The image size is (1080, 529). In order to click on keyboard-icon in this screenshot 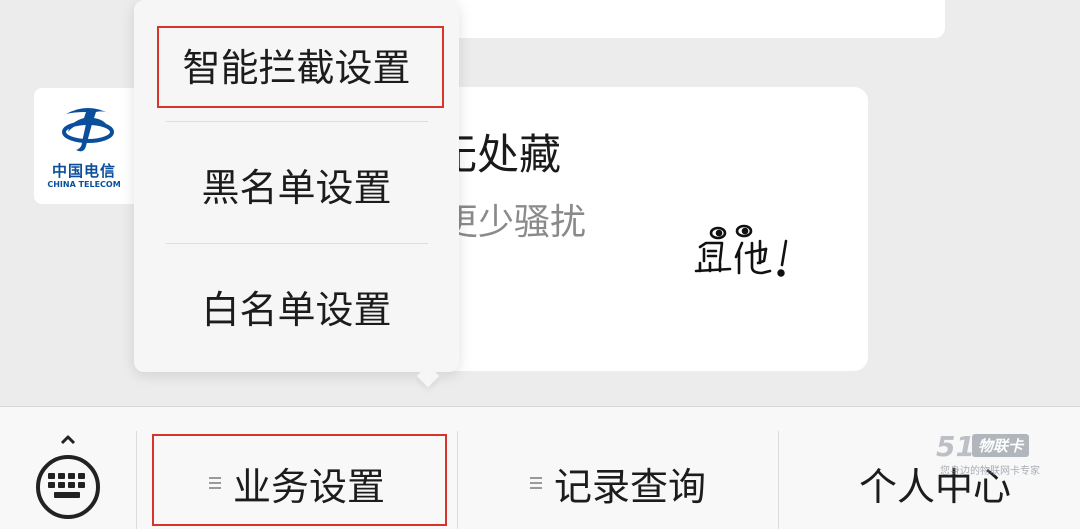, I will do `click(68, 477)`.